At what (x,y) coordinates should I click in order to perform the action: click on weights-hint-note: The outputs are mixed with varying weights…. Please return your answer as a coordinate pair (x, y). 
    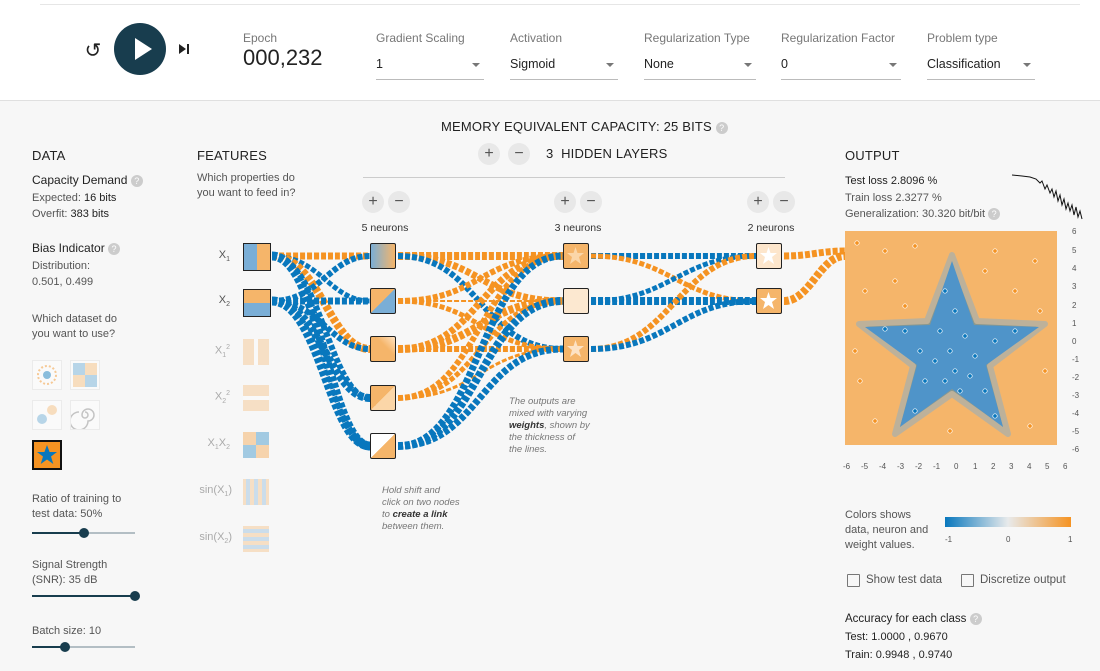
    Looking at the image, I should click on (549, 425).